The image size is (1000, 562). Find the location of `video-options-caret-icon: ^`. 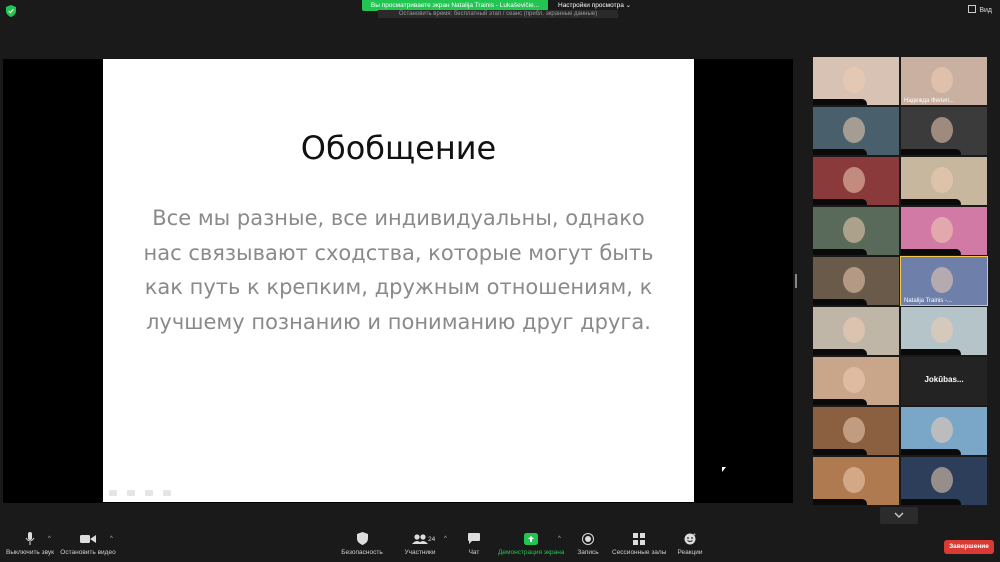

video-options-caret-icon: ^ is located at coordinates (111, 539).